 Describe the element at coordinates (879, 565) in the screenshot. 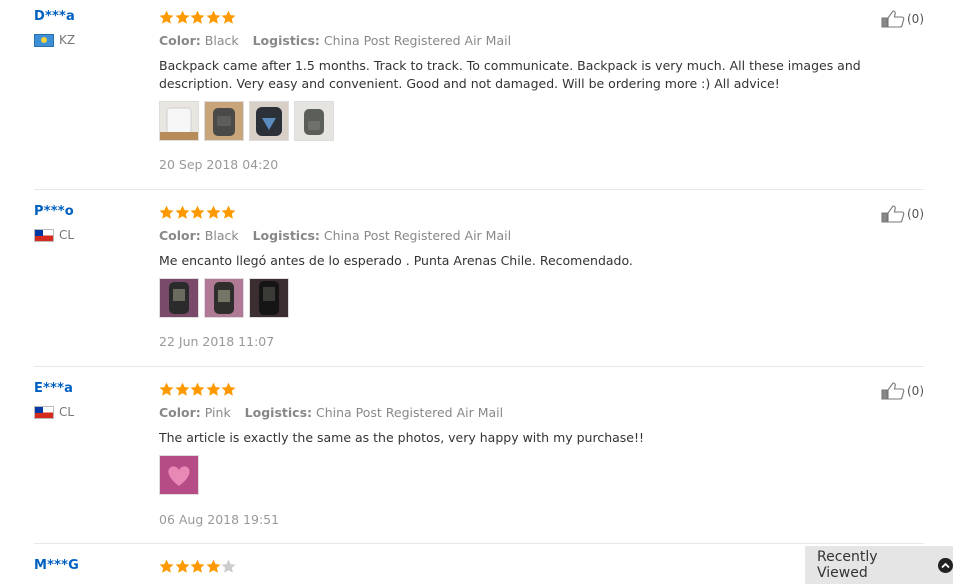

I see `recently-viewed-tab: Recently Viewed` at that location.